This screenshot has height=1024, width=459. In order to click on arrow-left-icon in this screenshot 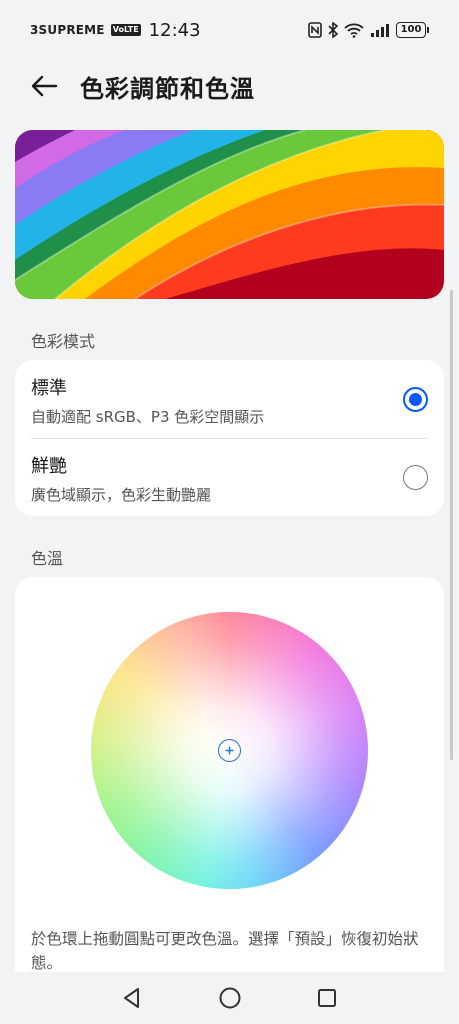, I will do `click(44, 86)`.